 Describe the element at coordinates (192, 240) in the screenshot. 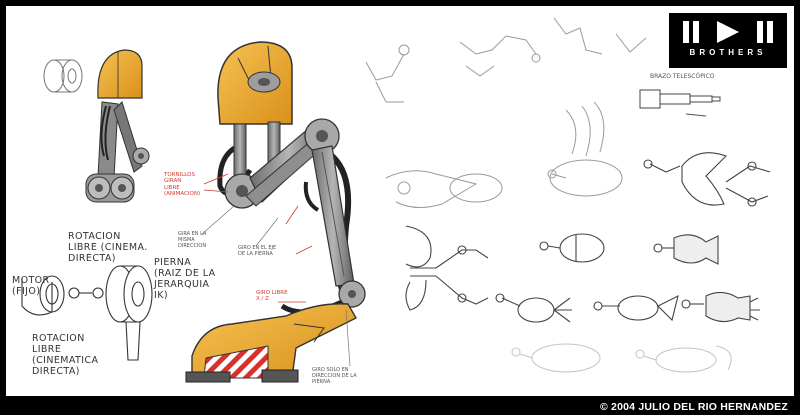

I see `note-gira-misma-direccion: GIRA EN LA MISMA DIRECCION` at that location.